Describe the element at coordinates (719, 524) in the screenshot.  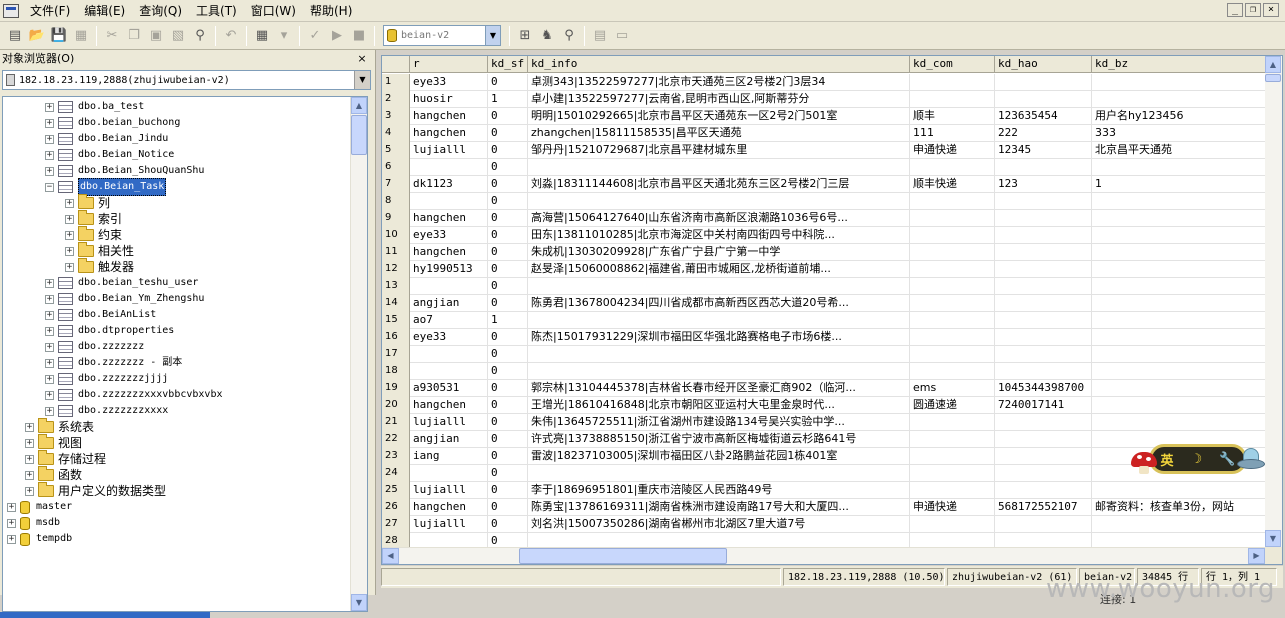
I see `table-cell: 刘名洪|15007350286|湖南省郴州市北湖区7里大道7号` at that location.